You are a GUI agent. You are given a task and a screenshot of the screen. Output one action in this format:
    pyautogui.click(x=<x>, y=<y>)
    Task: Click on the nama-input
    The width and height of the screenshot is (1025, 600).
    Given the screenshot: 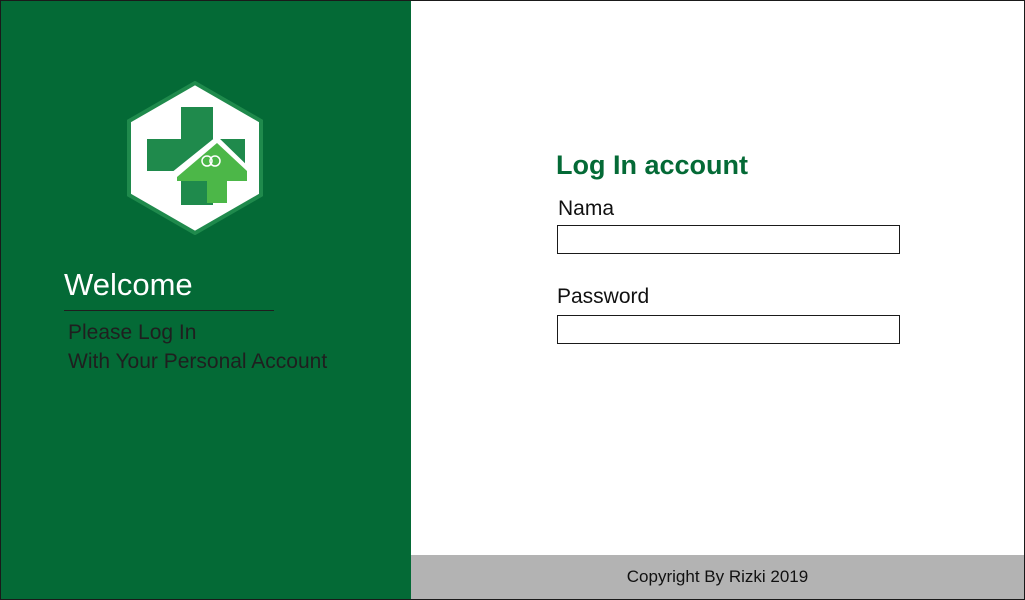 What is the action you would take?
    pyautogui.click(x=728, y=239)
    